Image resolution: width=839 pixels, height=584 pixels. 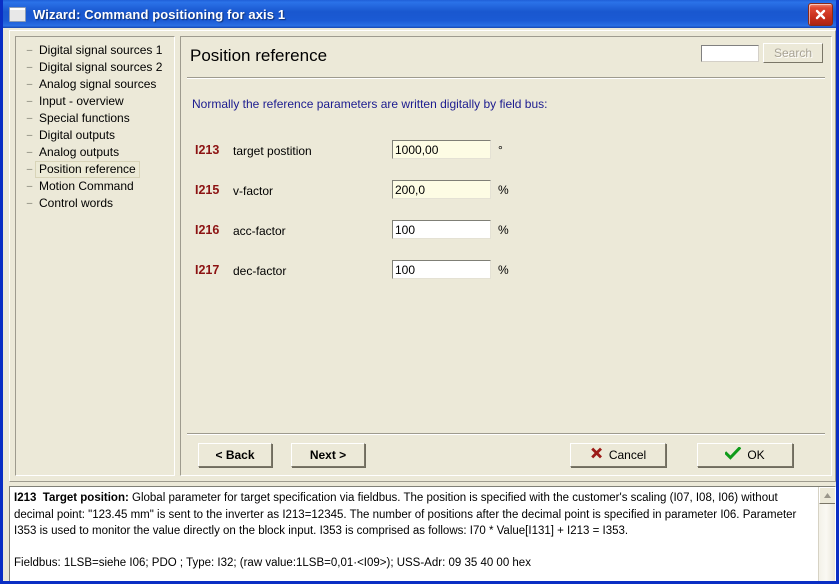 What do you see at coordinates (25, 498) in the screenshot?
I see `help-param-id: I213` at bounding box center [25, 498].